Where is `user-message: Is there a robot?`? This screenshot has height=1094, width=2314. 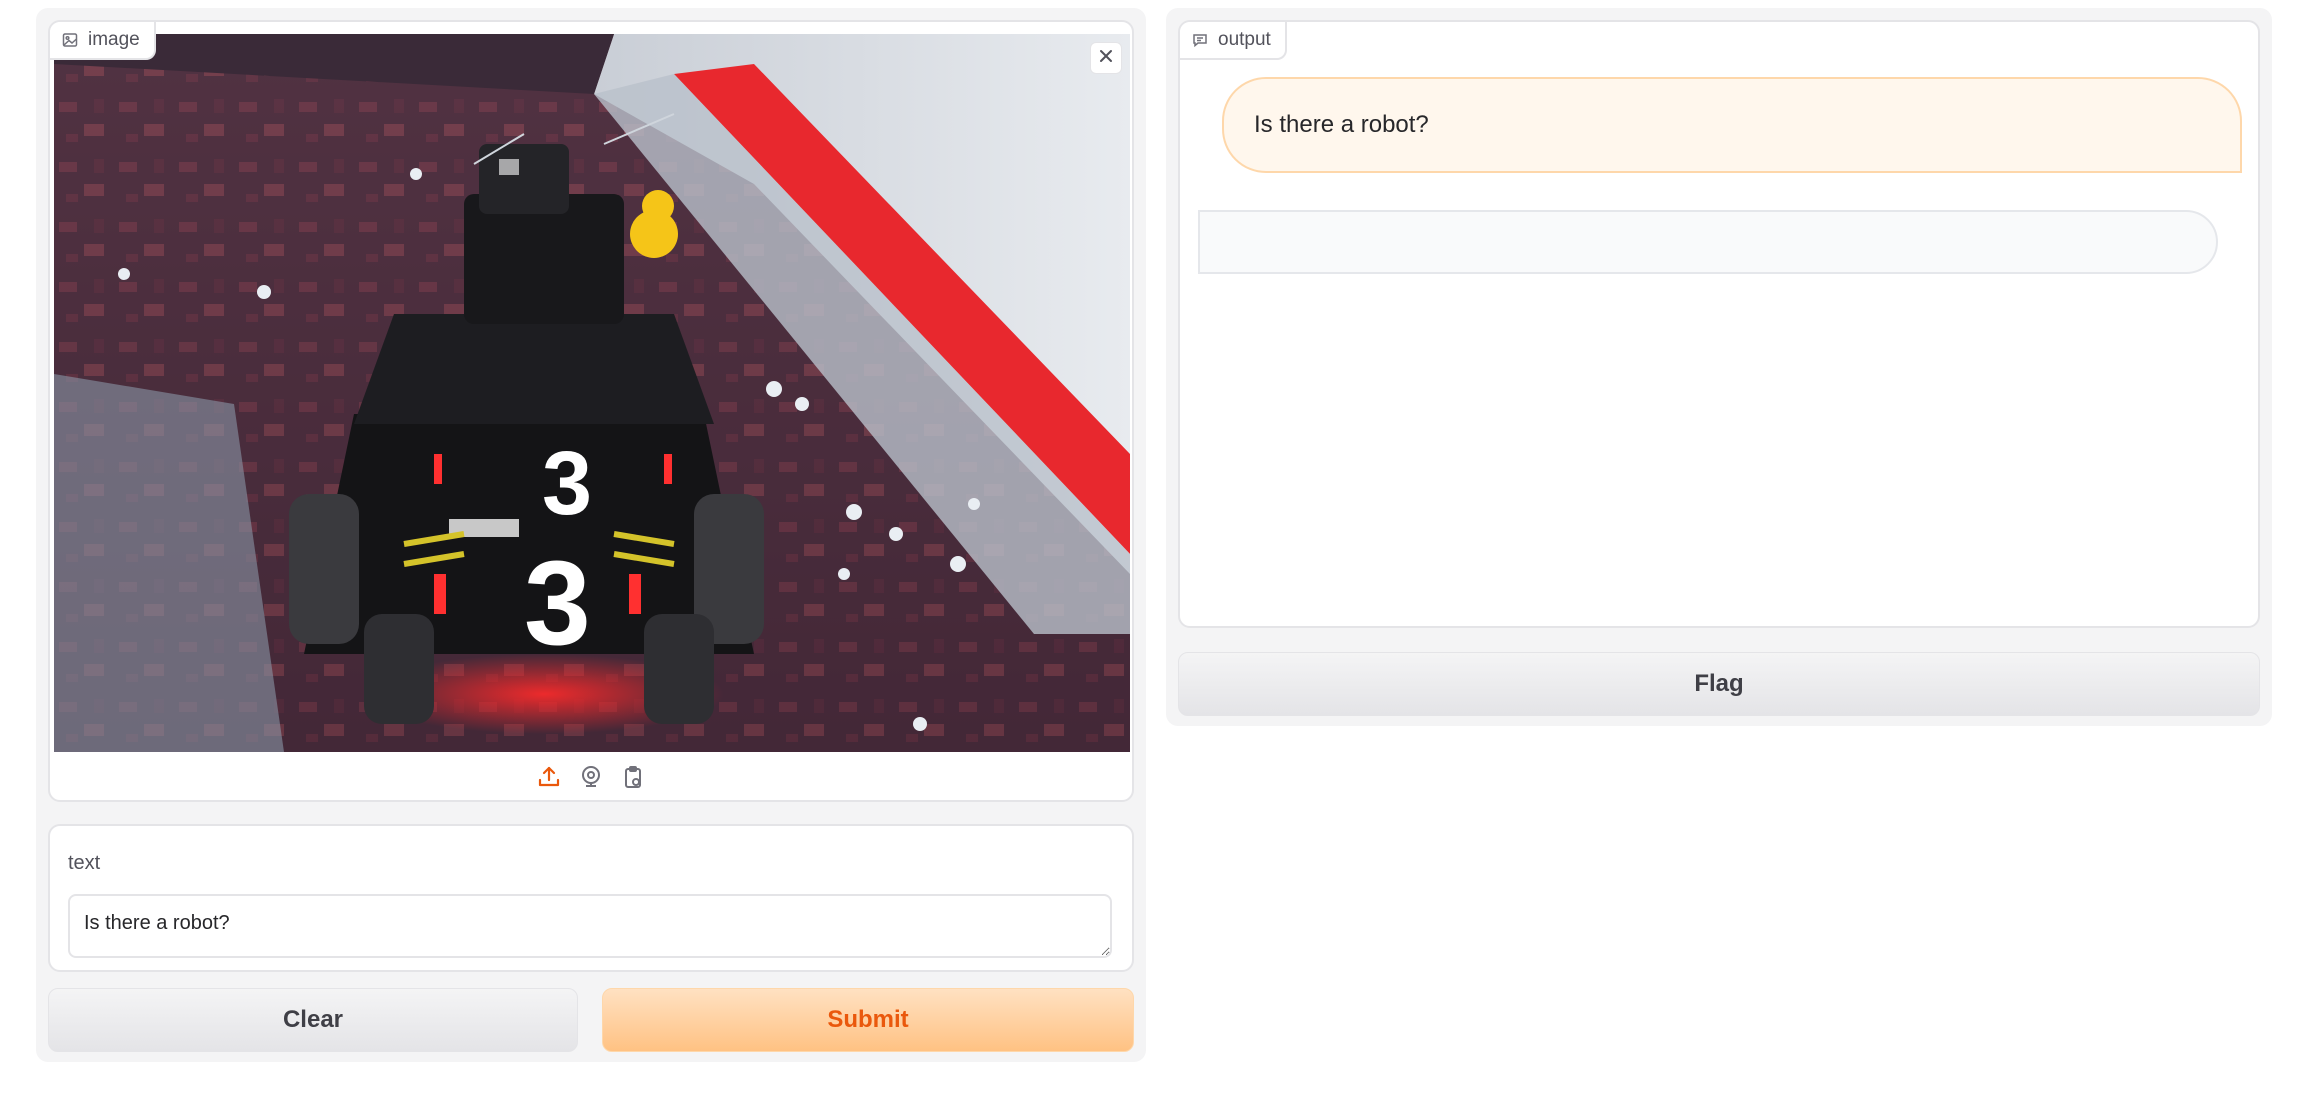
user-message: Is there a robot? is located at coordinates (1732, 125).